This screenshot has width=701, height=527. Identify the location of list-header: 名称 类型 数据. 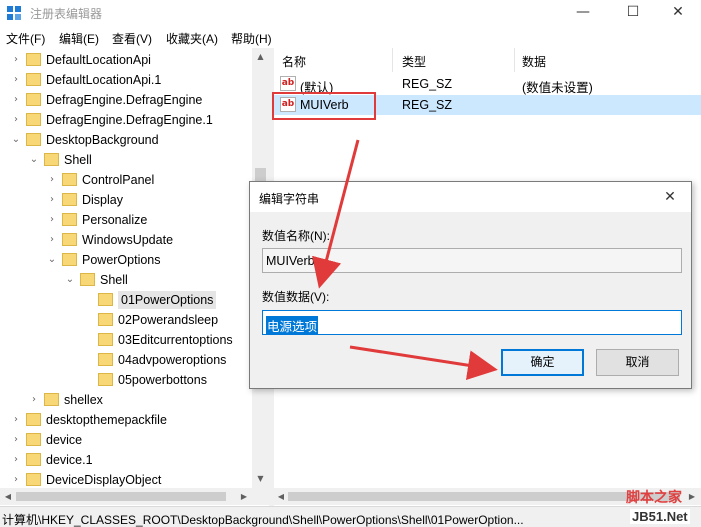
(487, 60).